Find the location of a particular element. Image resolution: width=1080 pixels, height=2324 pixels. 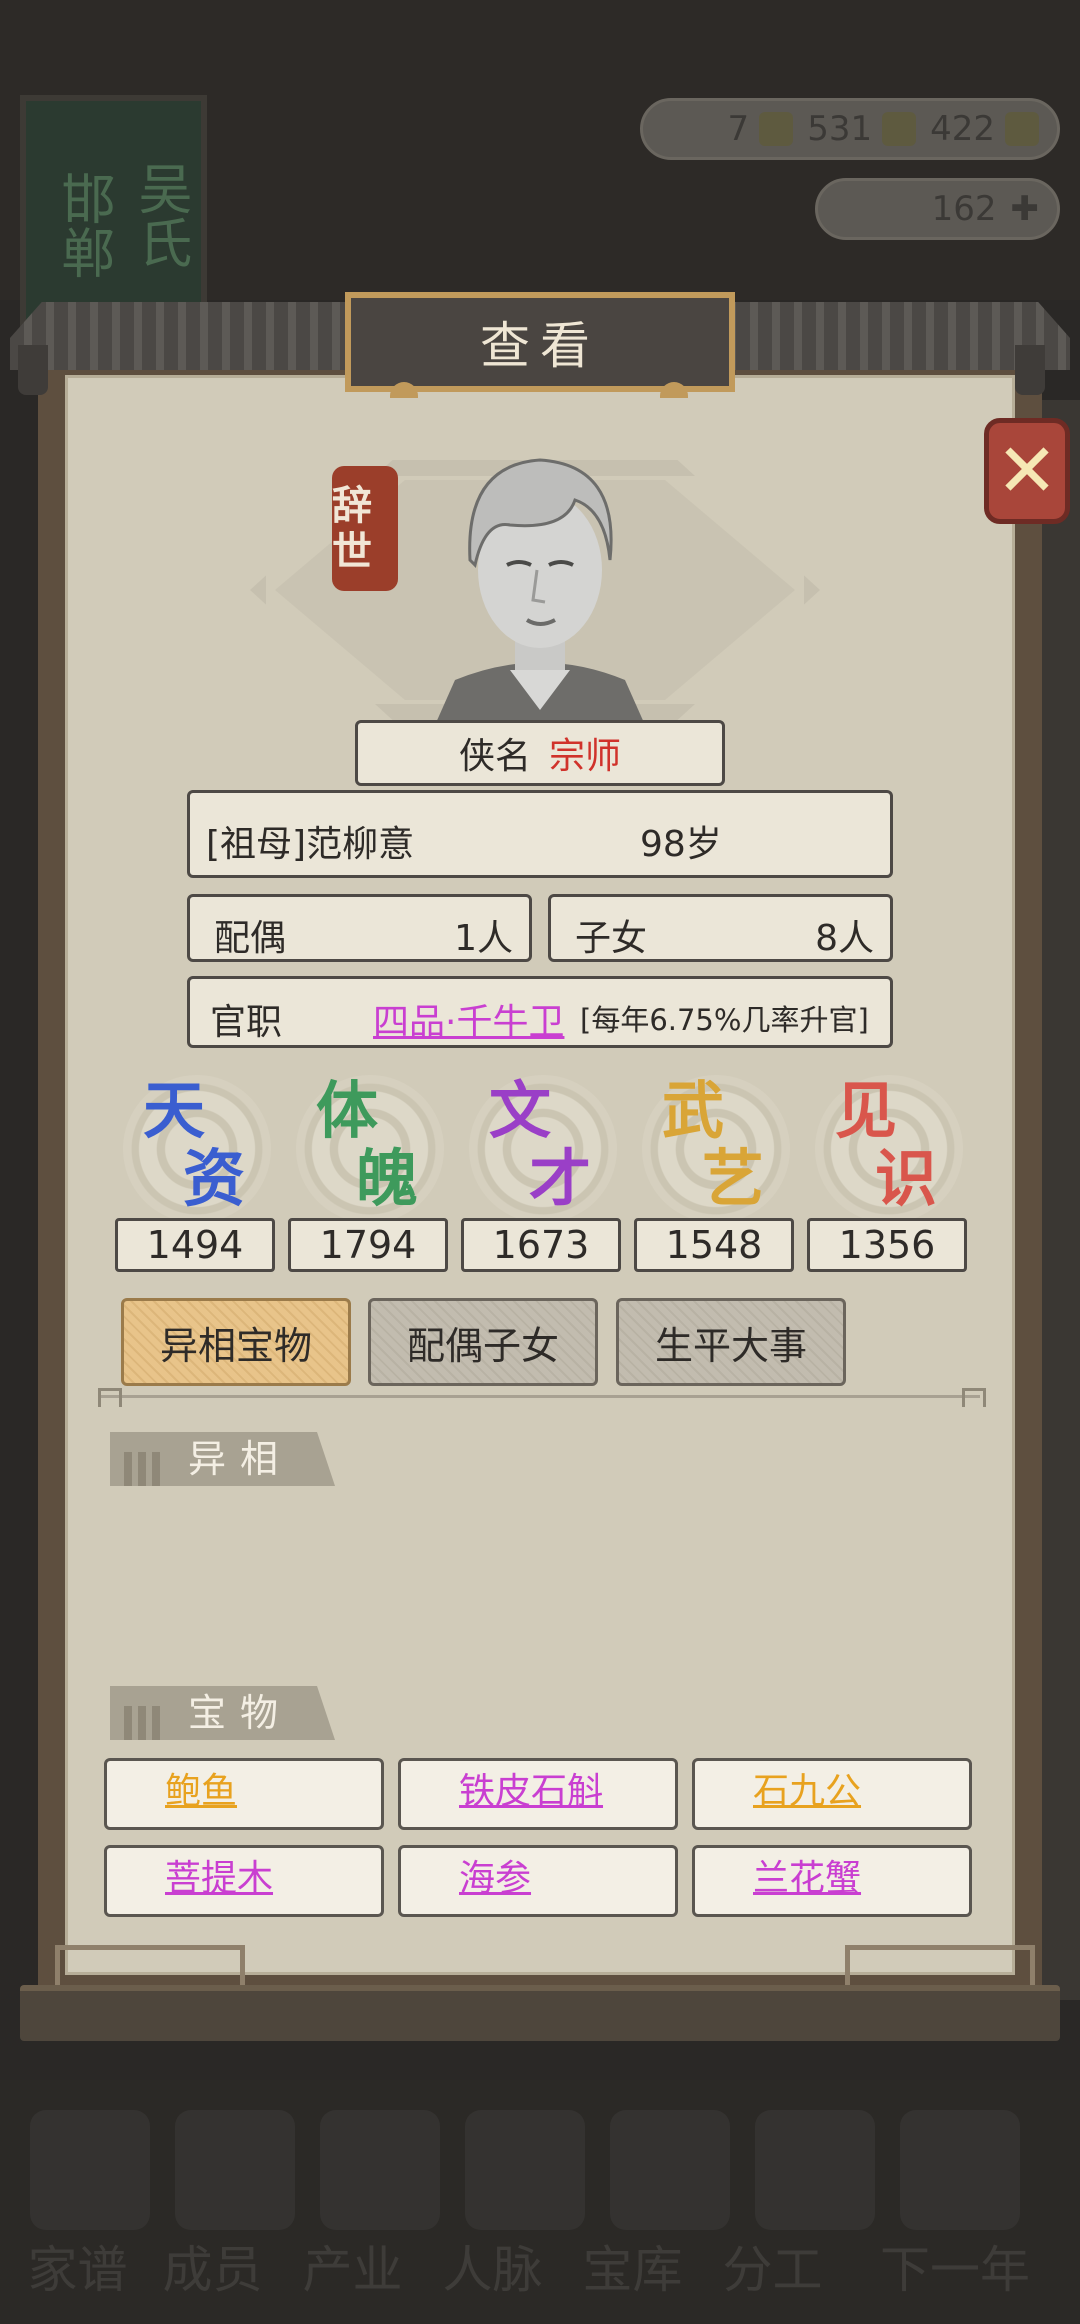

nav-genealogy: 家谱 is located at coordinates (77, 2270).